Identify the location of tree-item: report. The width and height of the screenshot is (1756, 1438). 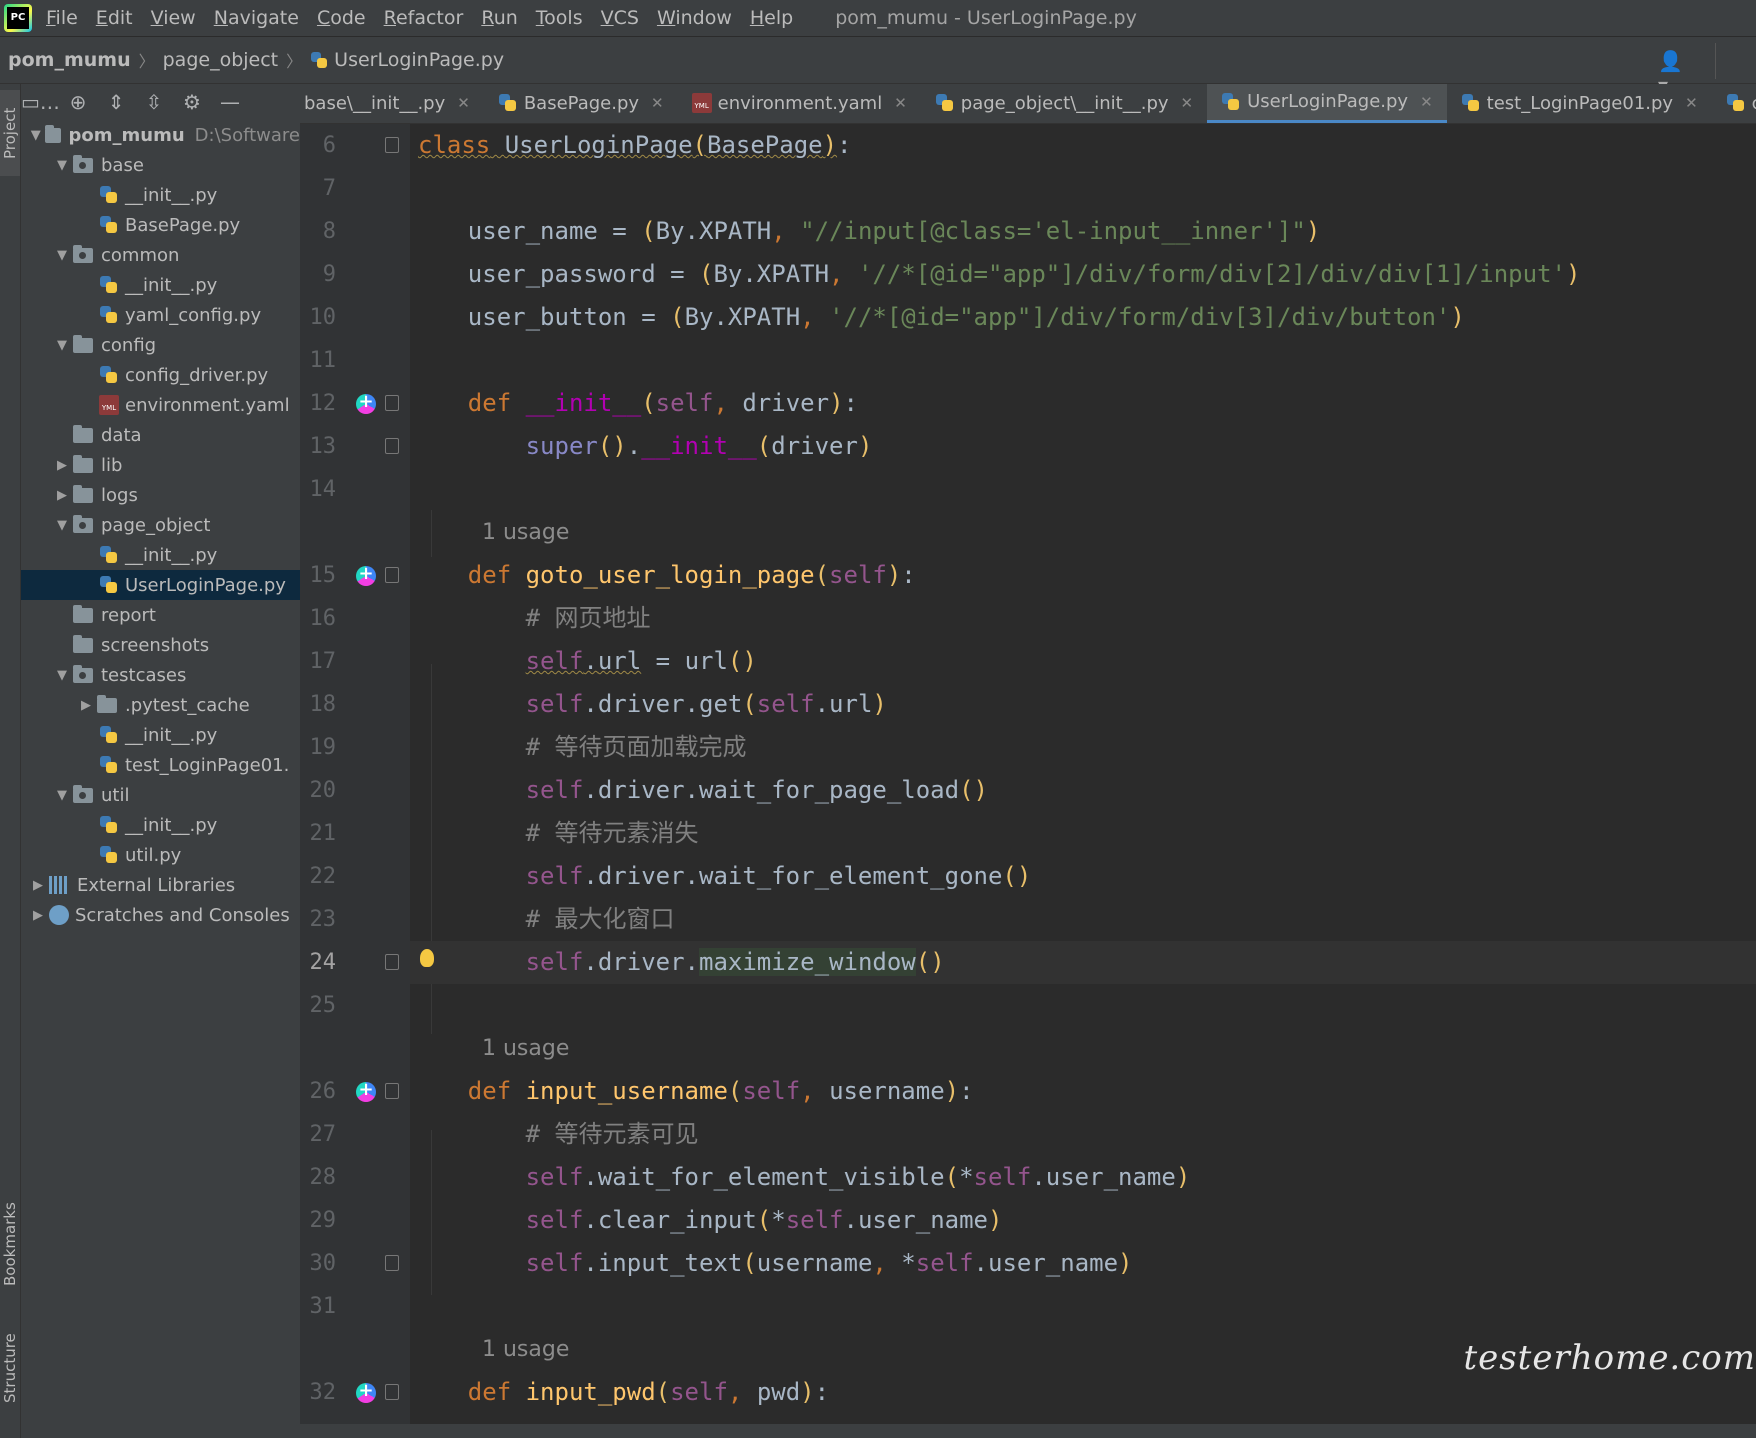
(160, 615).